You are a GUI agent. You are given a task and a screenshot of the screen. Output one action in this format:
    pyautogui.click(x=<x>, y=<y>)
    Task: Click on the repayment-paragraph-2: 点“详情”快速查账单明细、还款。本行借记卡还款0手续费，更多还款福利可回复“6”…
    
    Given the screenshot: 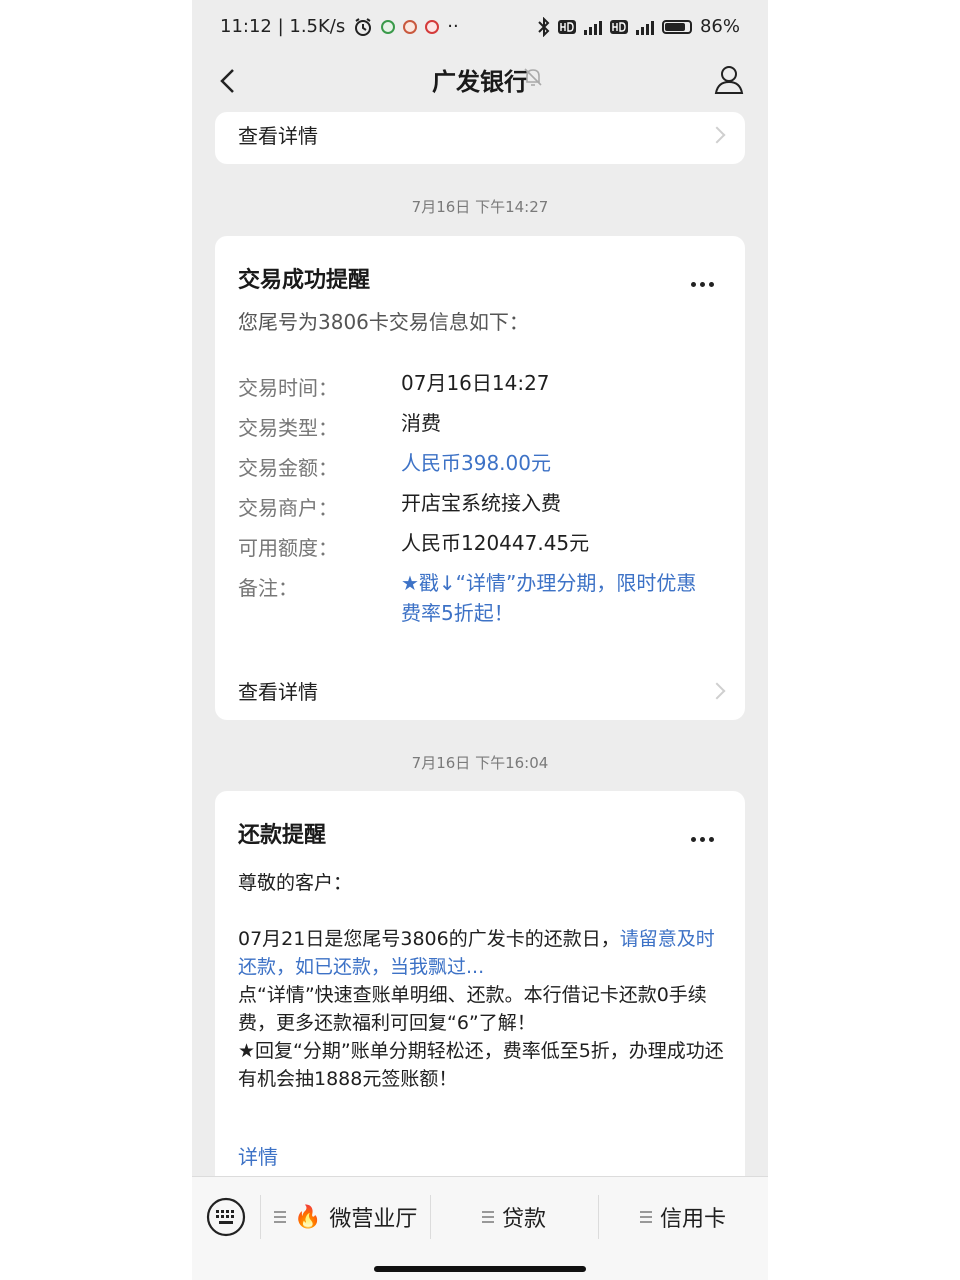 What is the action you would take?
    pyautogui.click(x=483, y=1009)
    